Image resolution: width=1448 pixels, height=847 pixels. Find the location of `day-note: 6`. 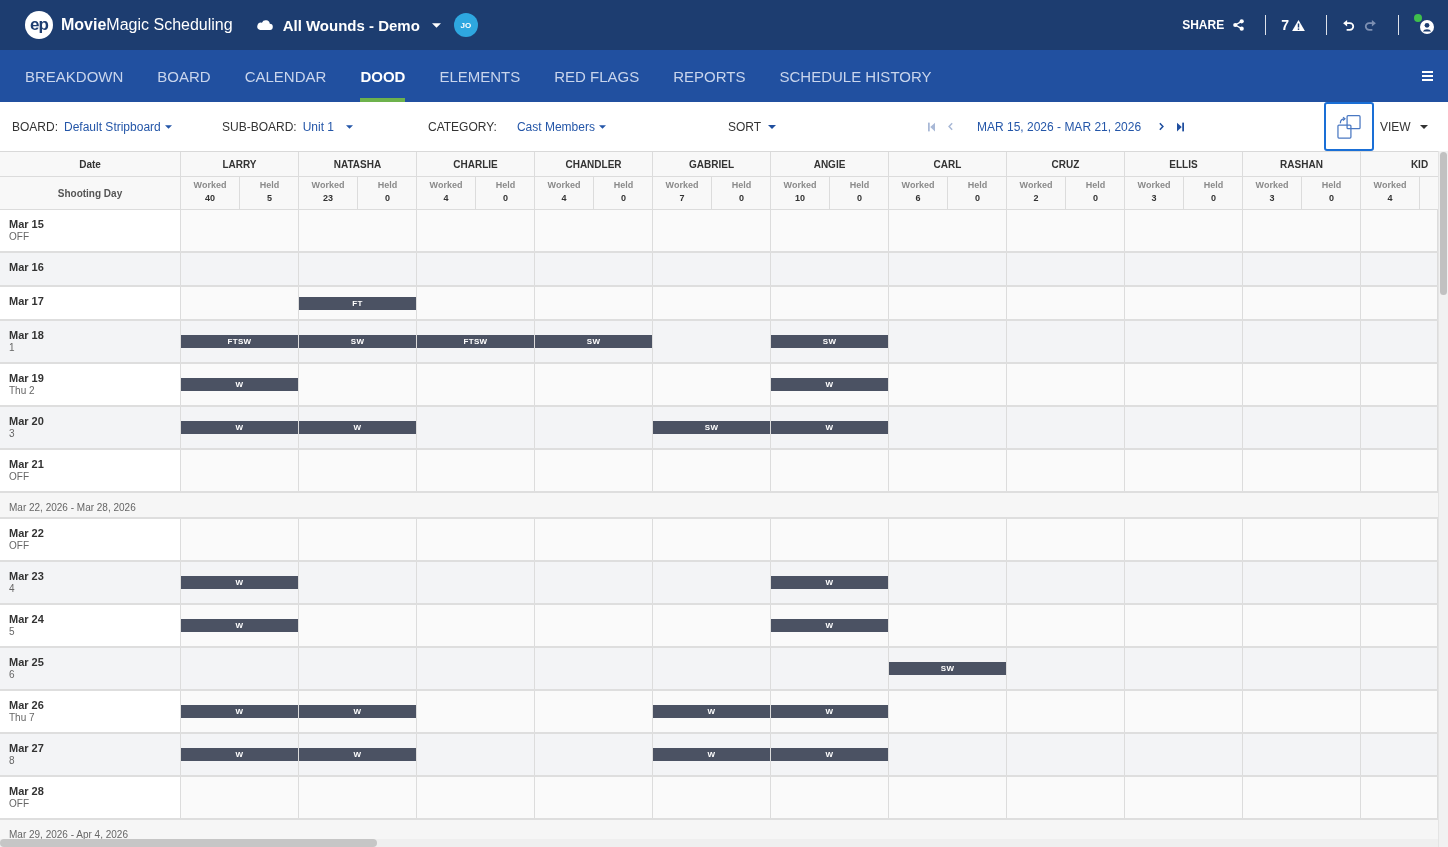

day-note: 6 is located at coordinates (12, 675).